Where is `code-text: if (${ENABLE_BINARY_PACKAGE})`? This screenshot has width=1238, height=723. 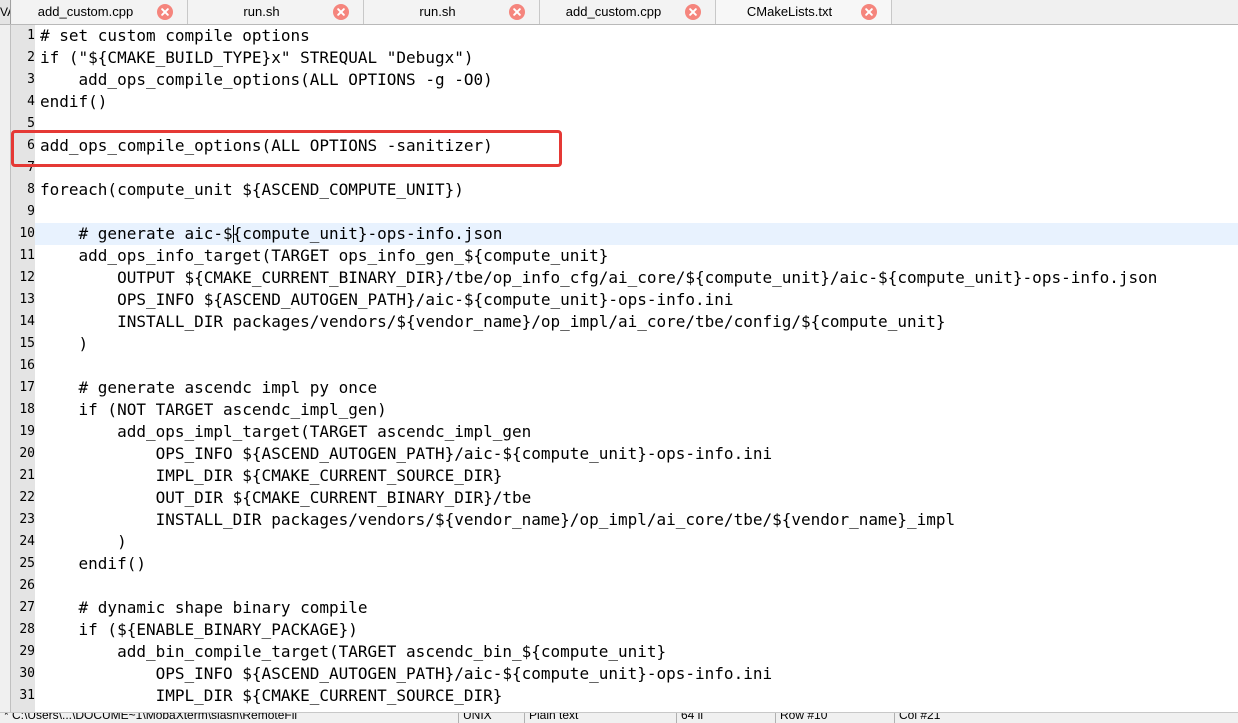 code-text: if (${ENABLE_BINARY_PACKAGE}) is located at coordinates (199, 629).